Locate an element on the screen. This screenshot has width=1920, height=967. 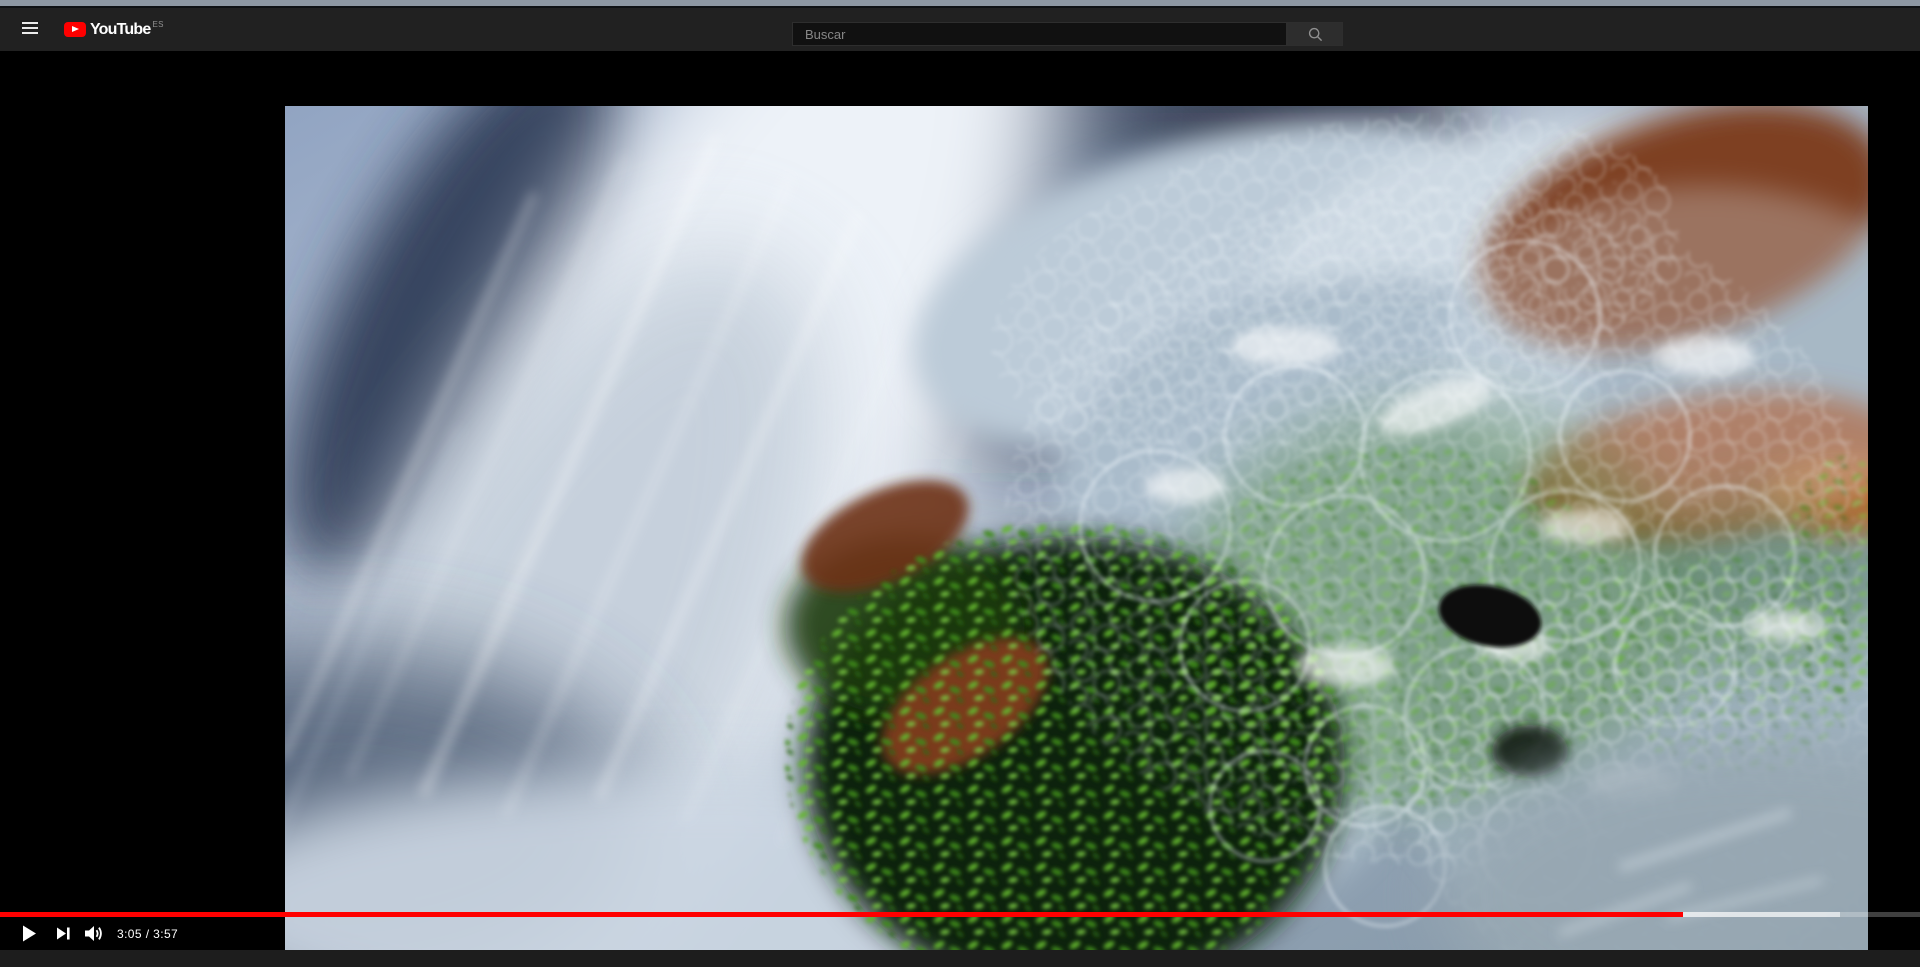
duration: 3:57 is located at coordinates (166, 933).